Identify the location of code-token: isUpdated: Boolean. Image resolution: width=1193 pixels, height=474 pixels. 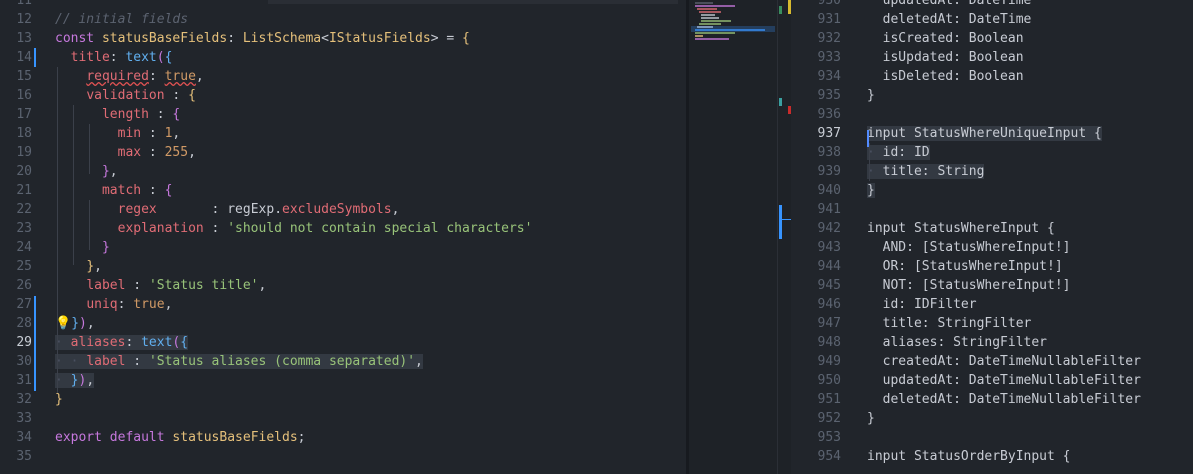
(945, 57).